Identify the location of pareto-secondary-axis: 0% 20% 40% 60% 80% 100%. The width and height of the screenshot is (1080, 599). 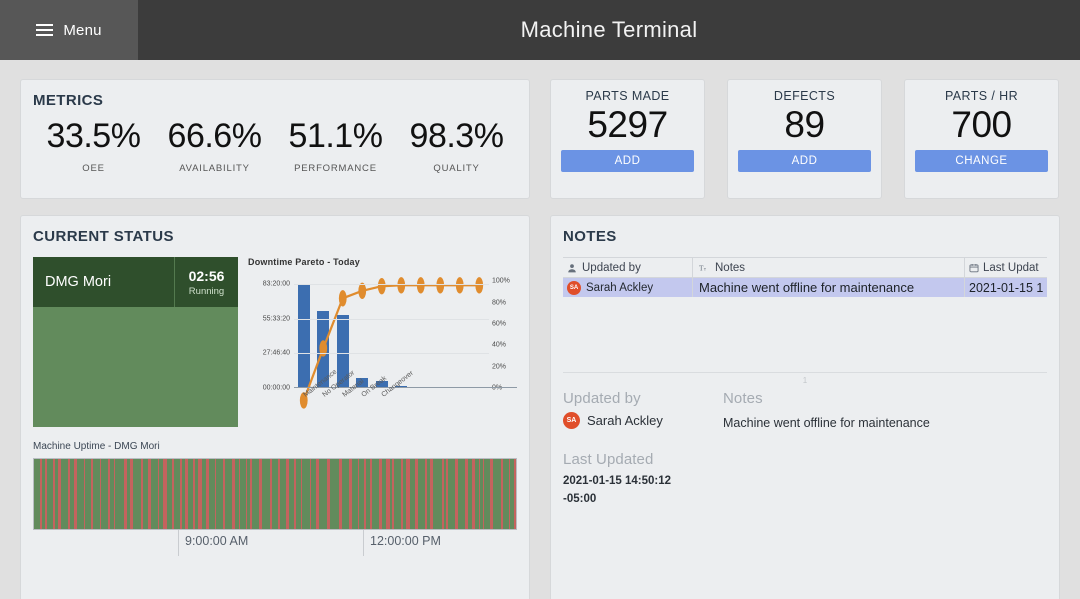
(503, 334).